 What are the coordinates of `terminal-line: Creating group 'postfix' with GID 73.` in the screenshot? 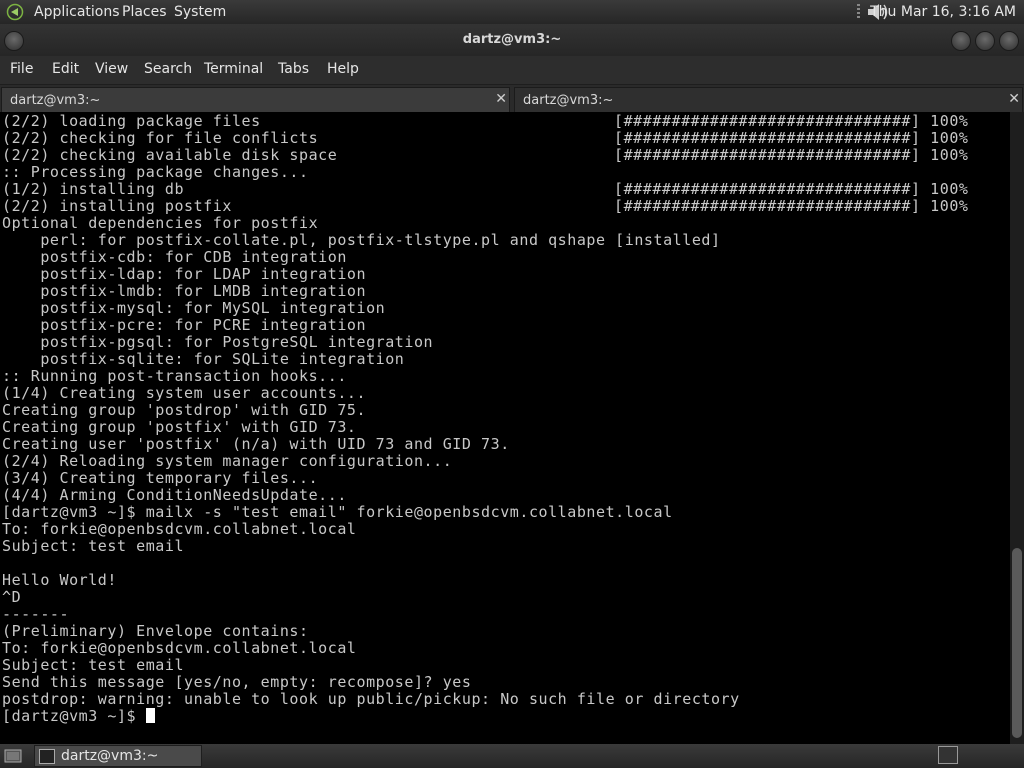 It's located at (371, 427).